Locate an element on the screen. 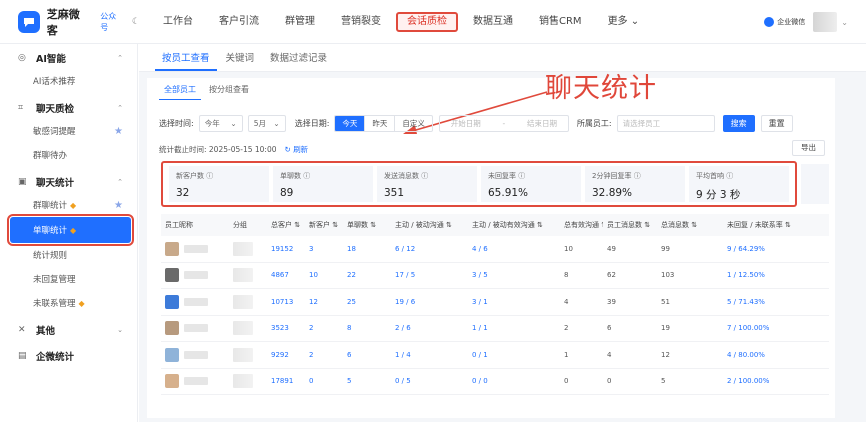  cell-effective-active-passive: 4 / 6 is located at coordinates (514, 249).